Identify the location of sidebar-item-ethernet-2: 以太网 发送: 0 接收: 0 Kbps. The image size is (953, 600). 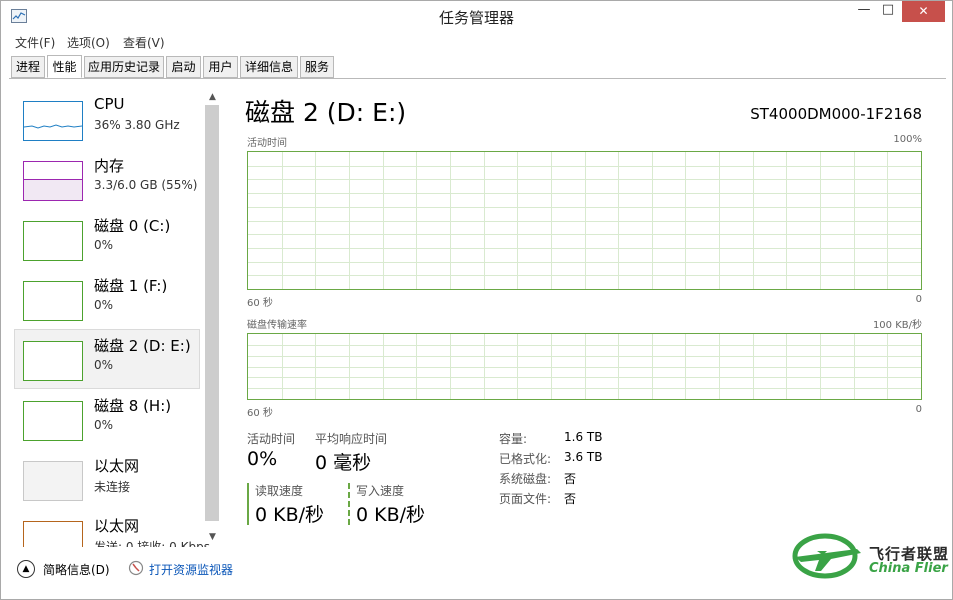
(112, 528).